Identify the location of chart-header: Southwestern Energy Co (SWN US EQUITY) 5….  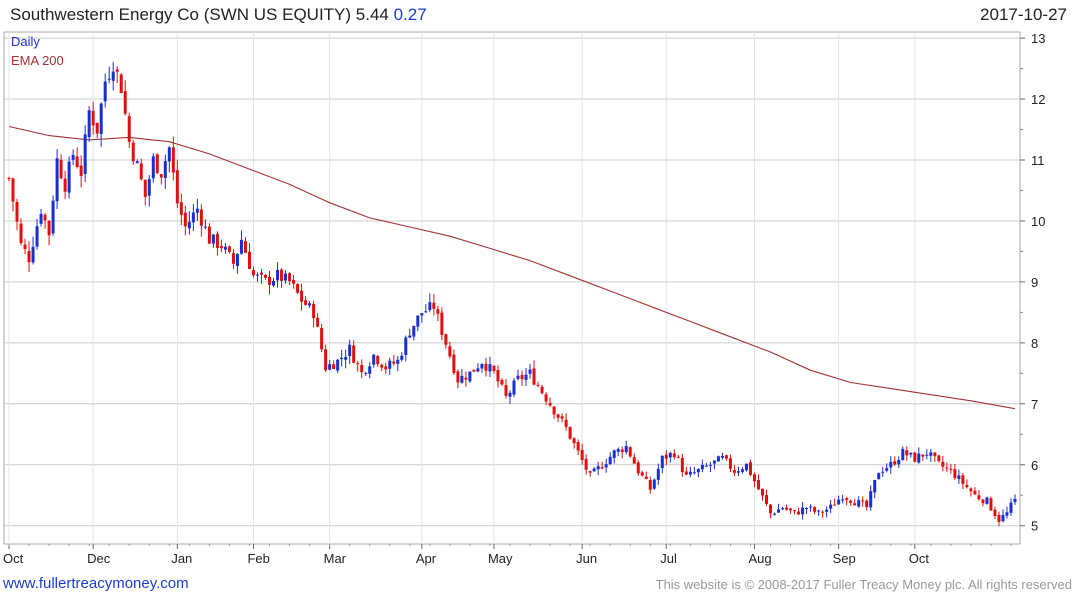
(537, 15).